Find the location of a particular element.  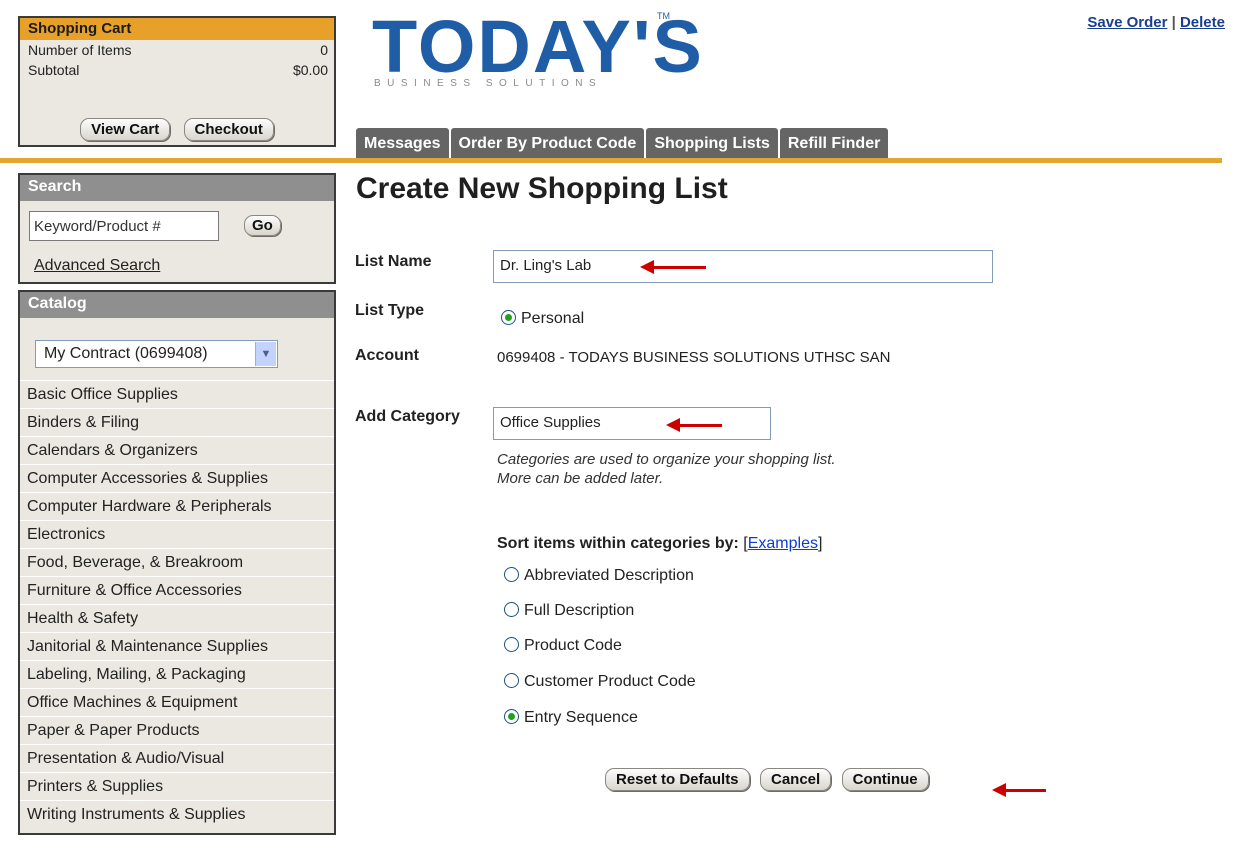

sort-option: Product Code is located at coordinates (563, 646).